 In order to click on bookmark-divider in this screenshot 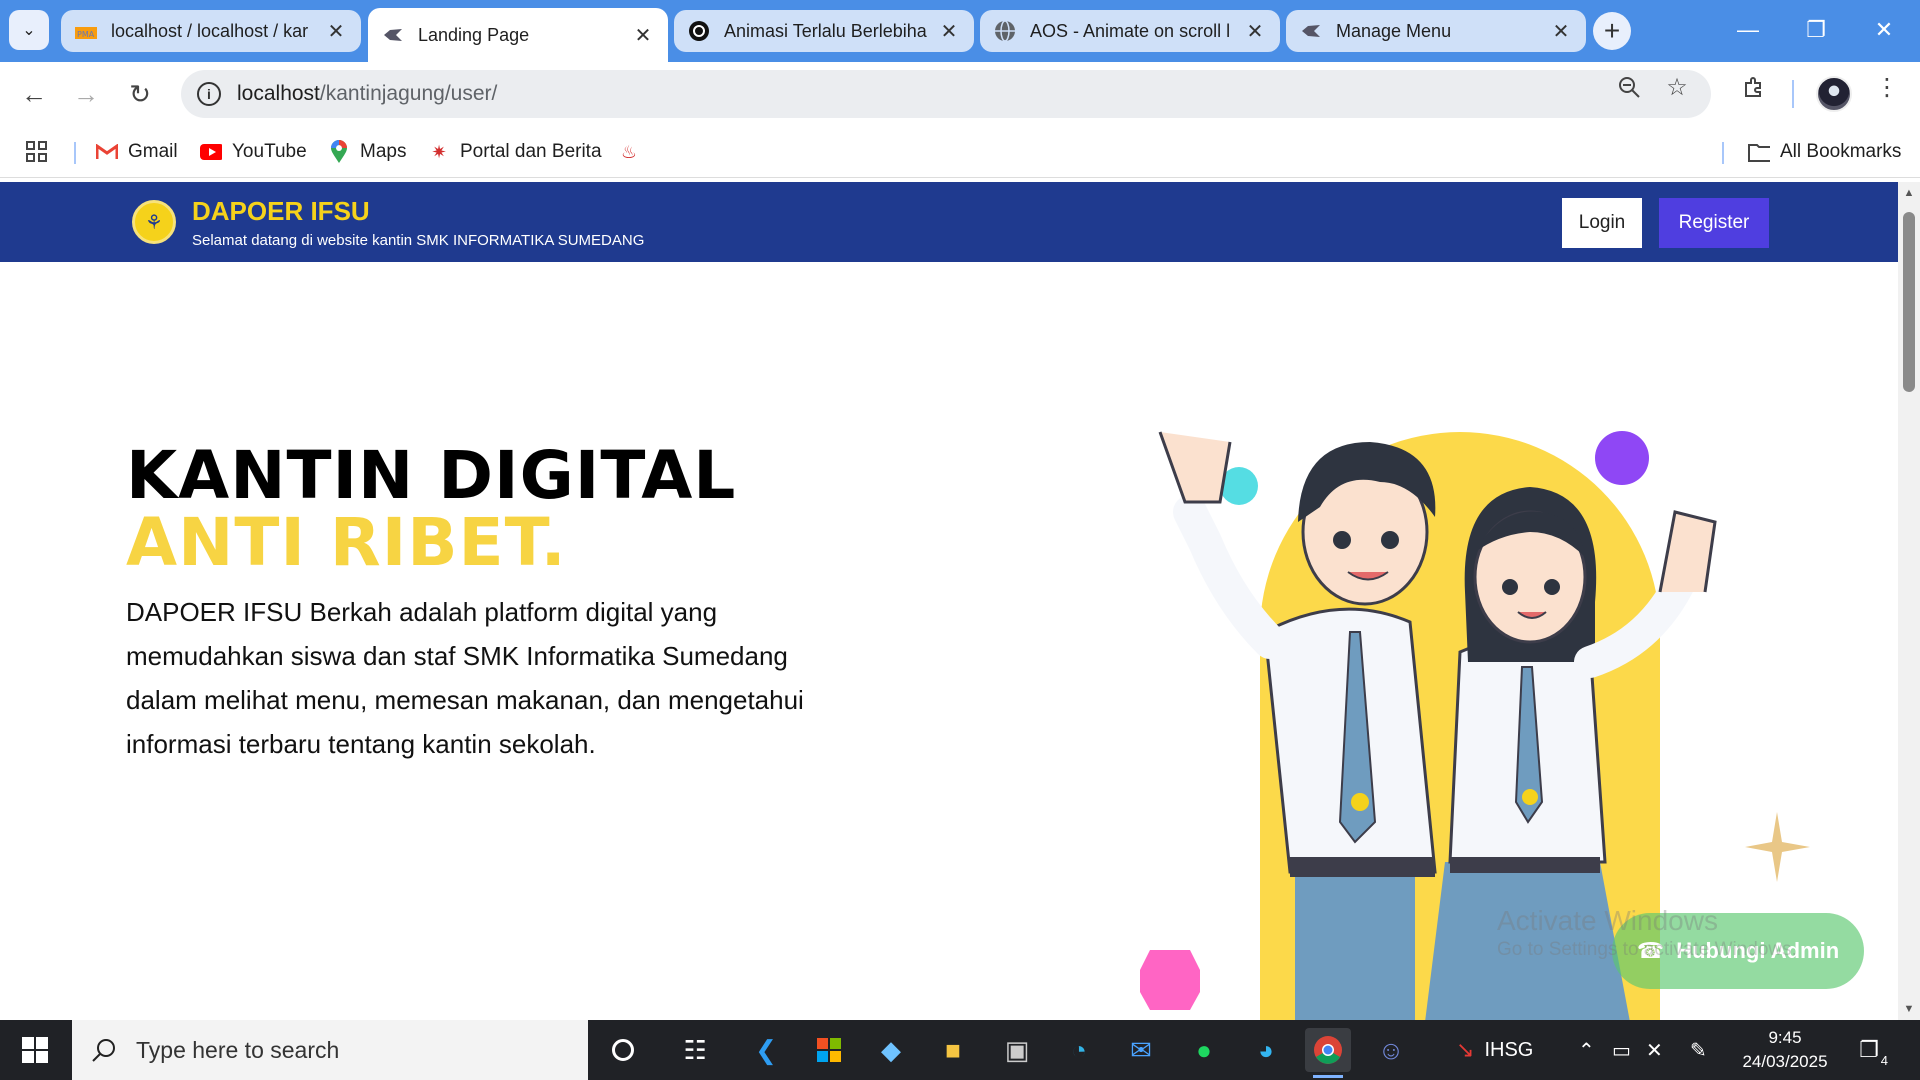, I will do `click(75, 153)`.